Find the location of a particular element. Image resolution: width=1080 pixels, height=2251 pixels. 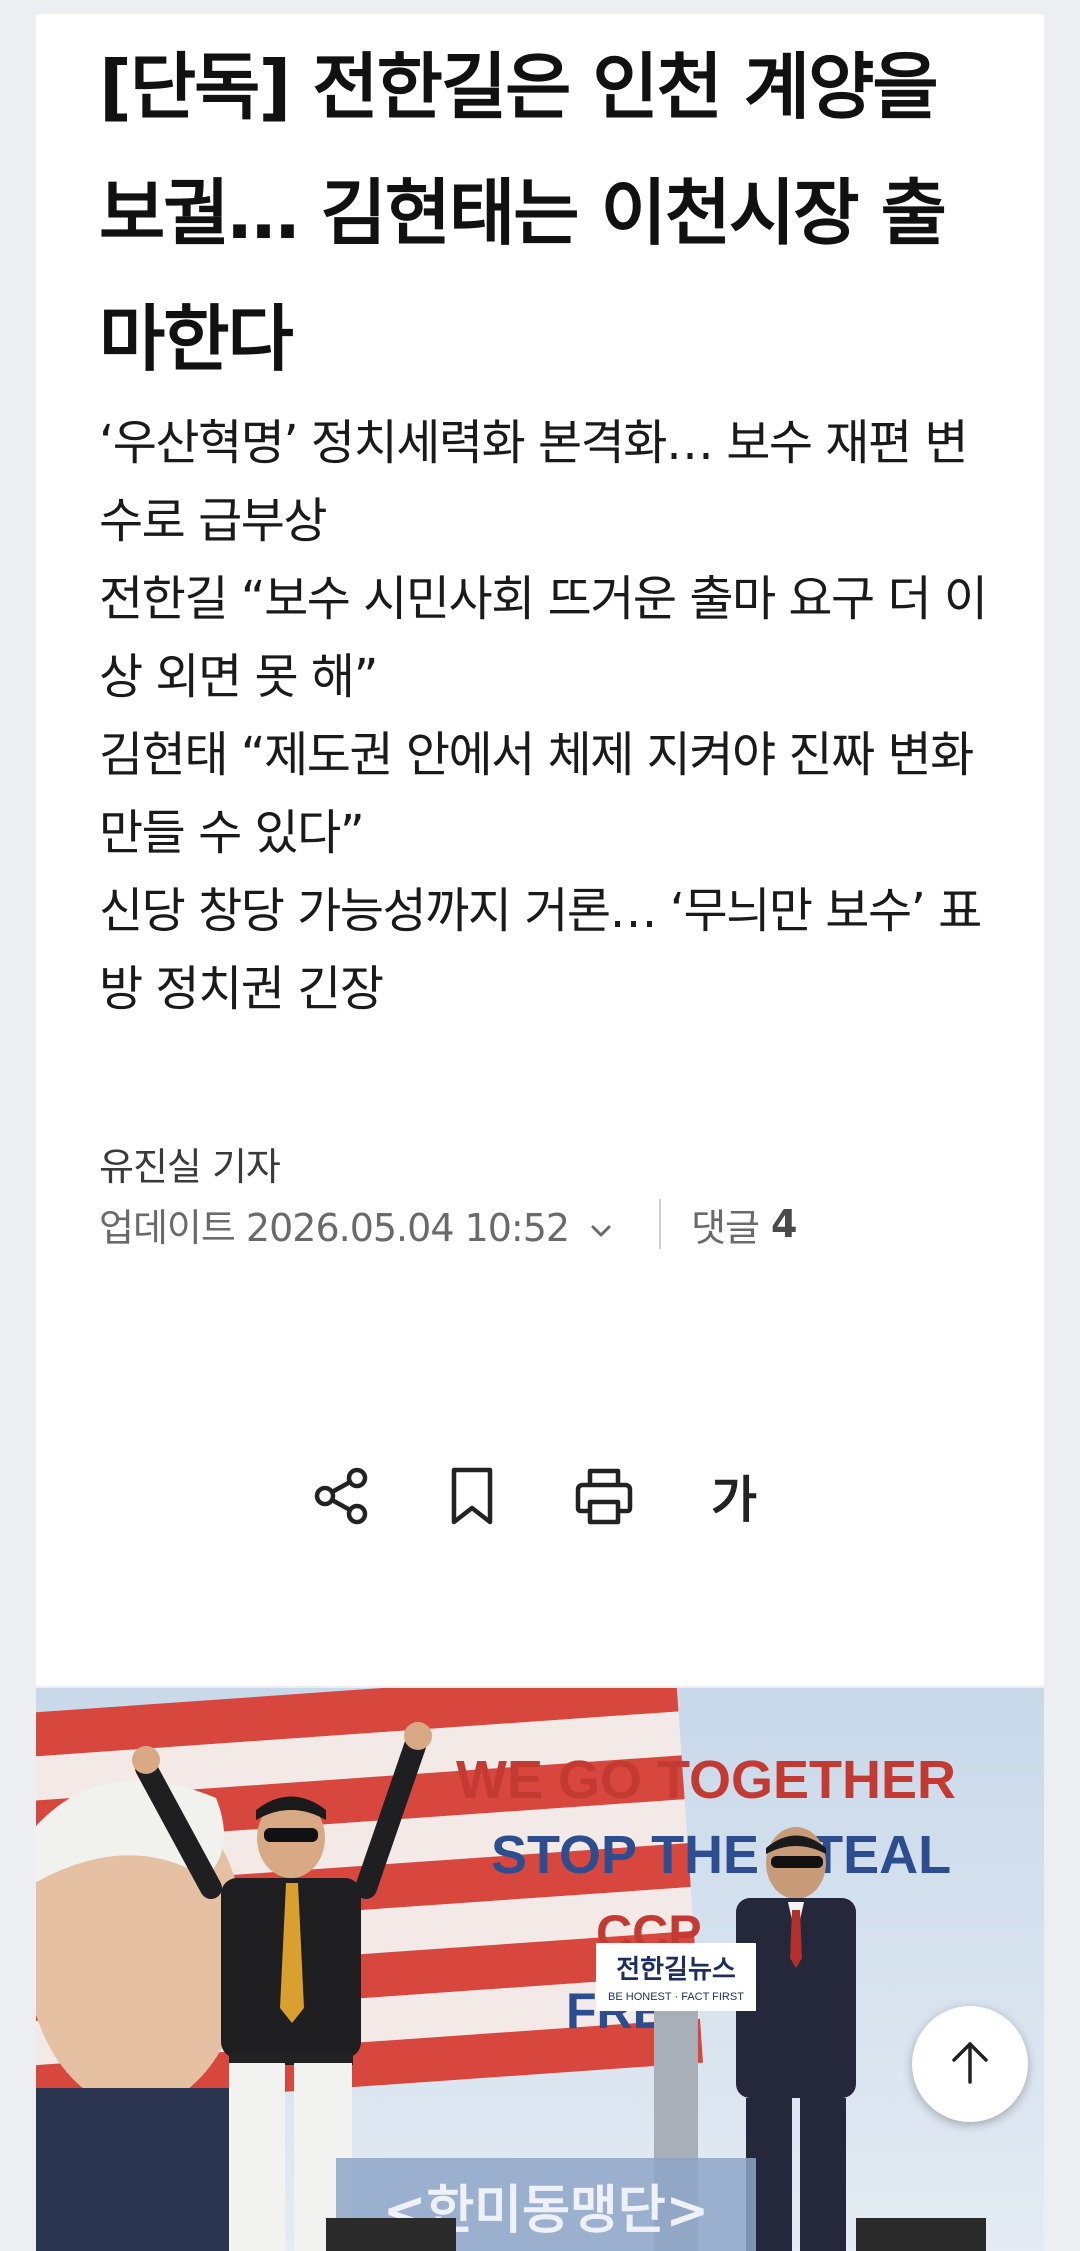

podium-logo: 전한길뉴스 is located at coordinates (676, 1970).